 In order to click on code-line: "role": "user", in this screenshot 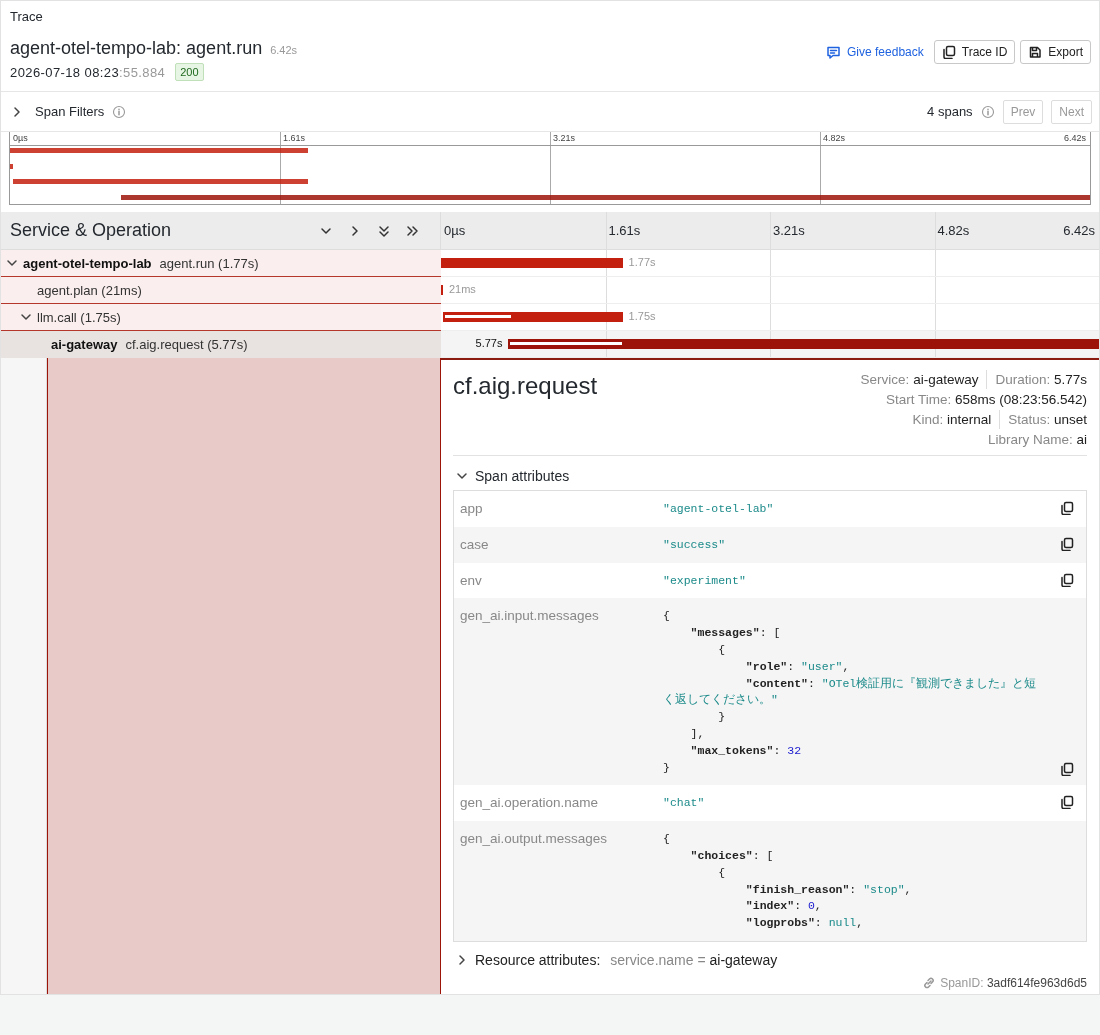, I will do `click(797, 666)`.